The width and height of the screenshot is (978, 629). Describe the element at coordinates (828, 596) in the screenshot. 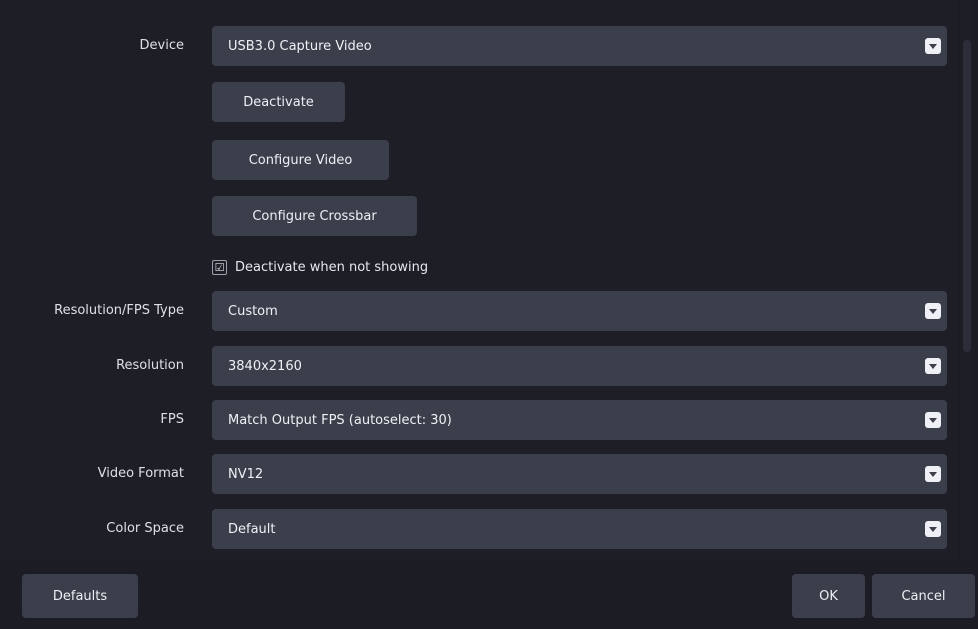

I see `ok-button: OK` at that location.